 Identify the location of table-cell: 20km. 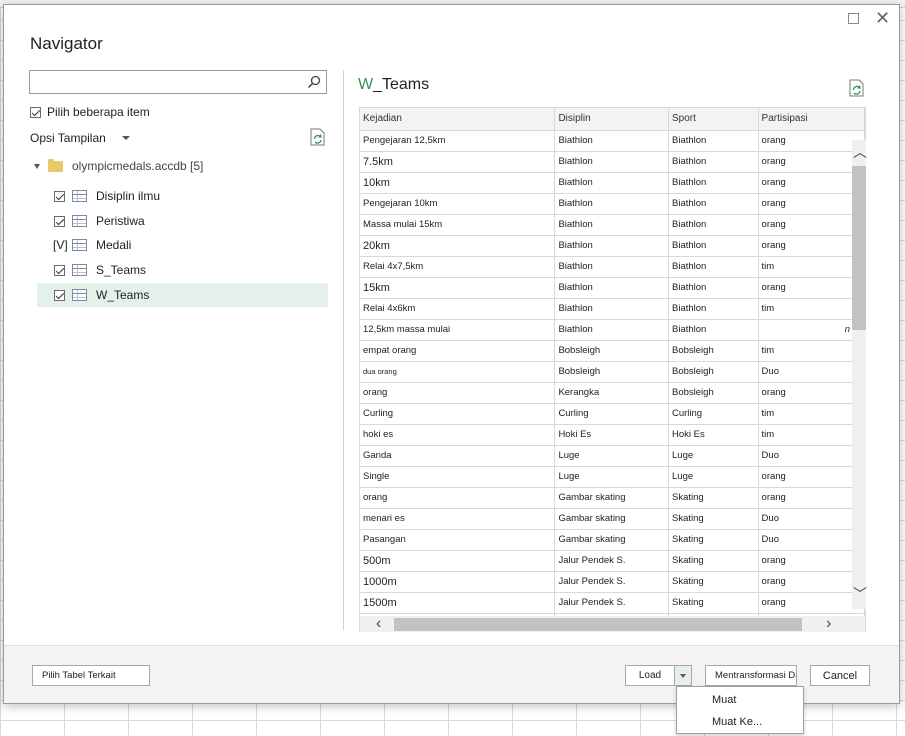
(458, 246).